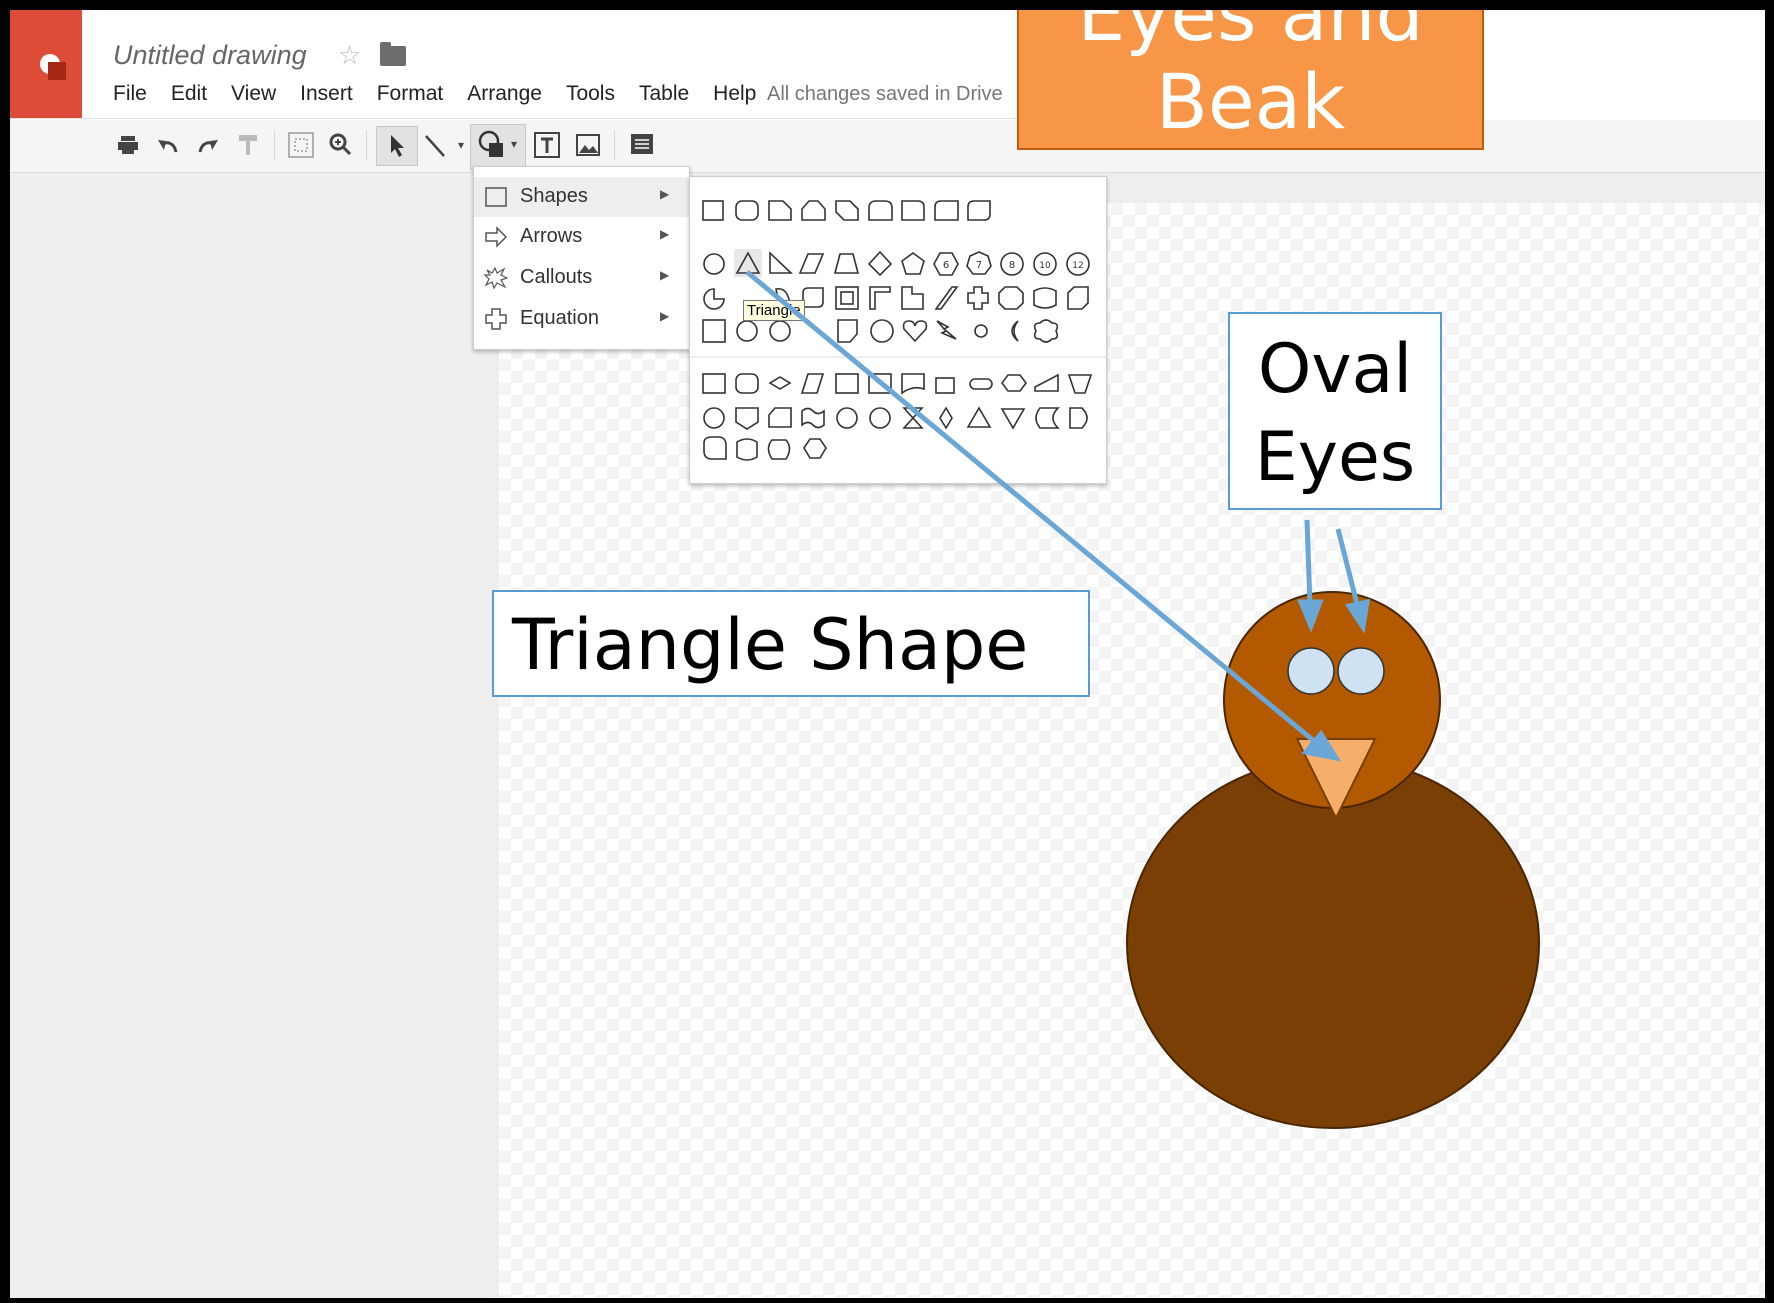 The image size is (1774, 1303). Describe the element at coordinates (341, 145) in the screenshot. I see `zoom-icon` at that location.